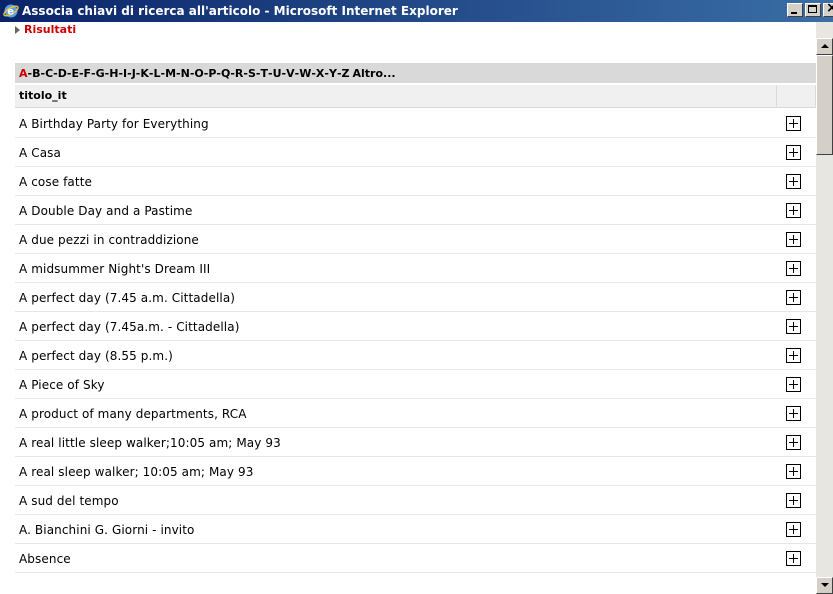 Image resolution: width=833 pixels, height=594 pixels. Describe the element at coordinates (415, 471) in the screenshot. I see `table-row: A real sleep walker; 10:05 am; May 93` at that location.